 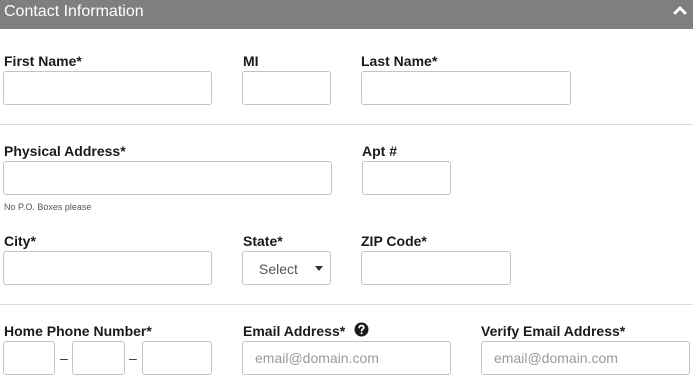 I want to click on email-label: Email Address*, so click(x=294, y=331).